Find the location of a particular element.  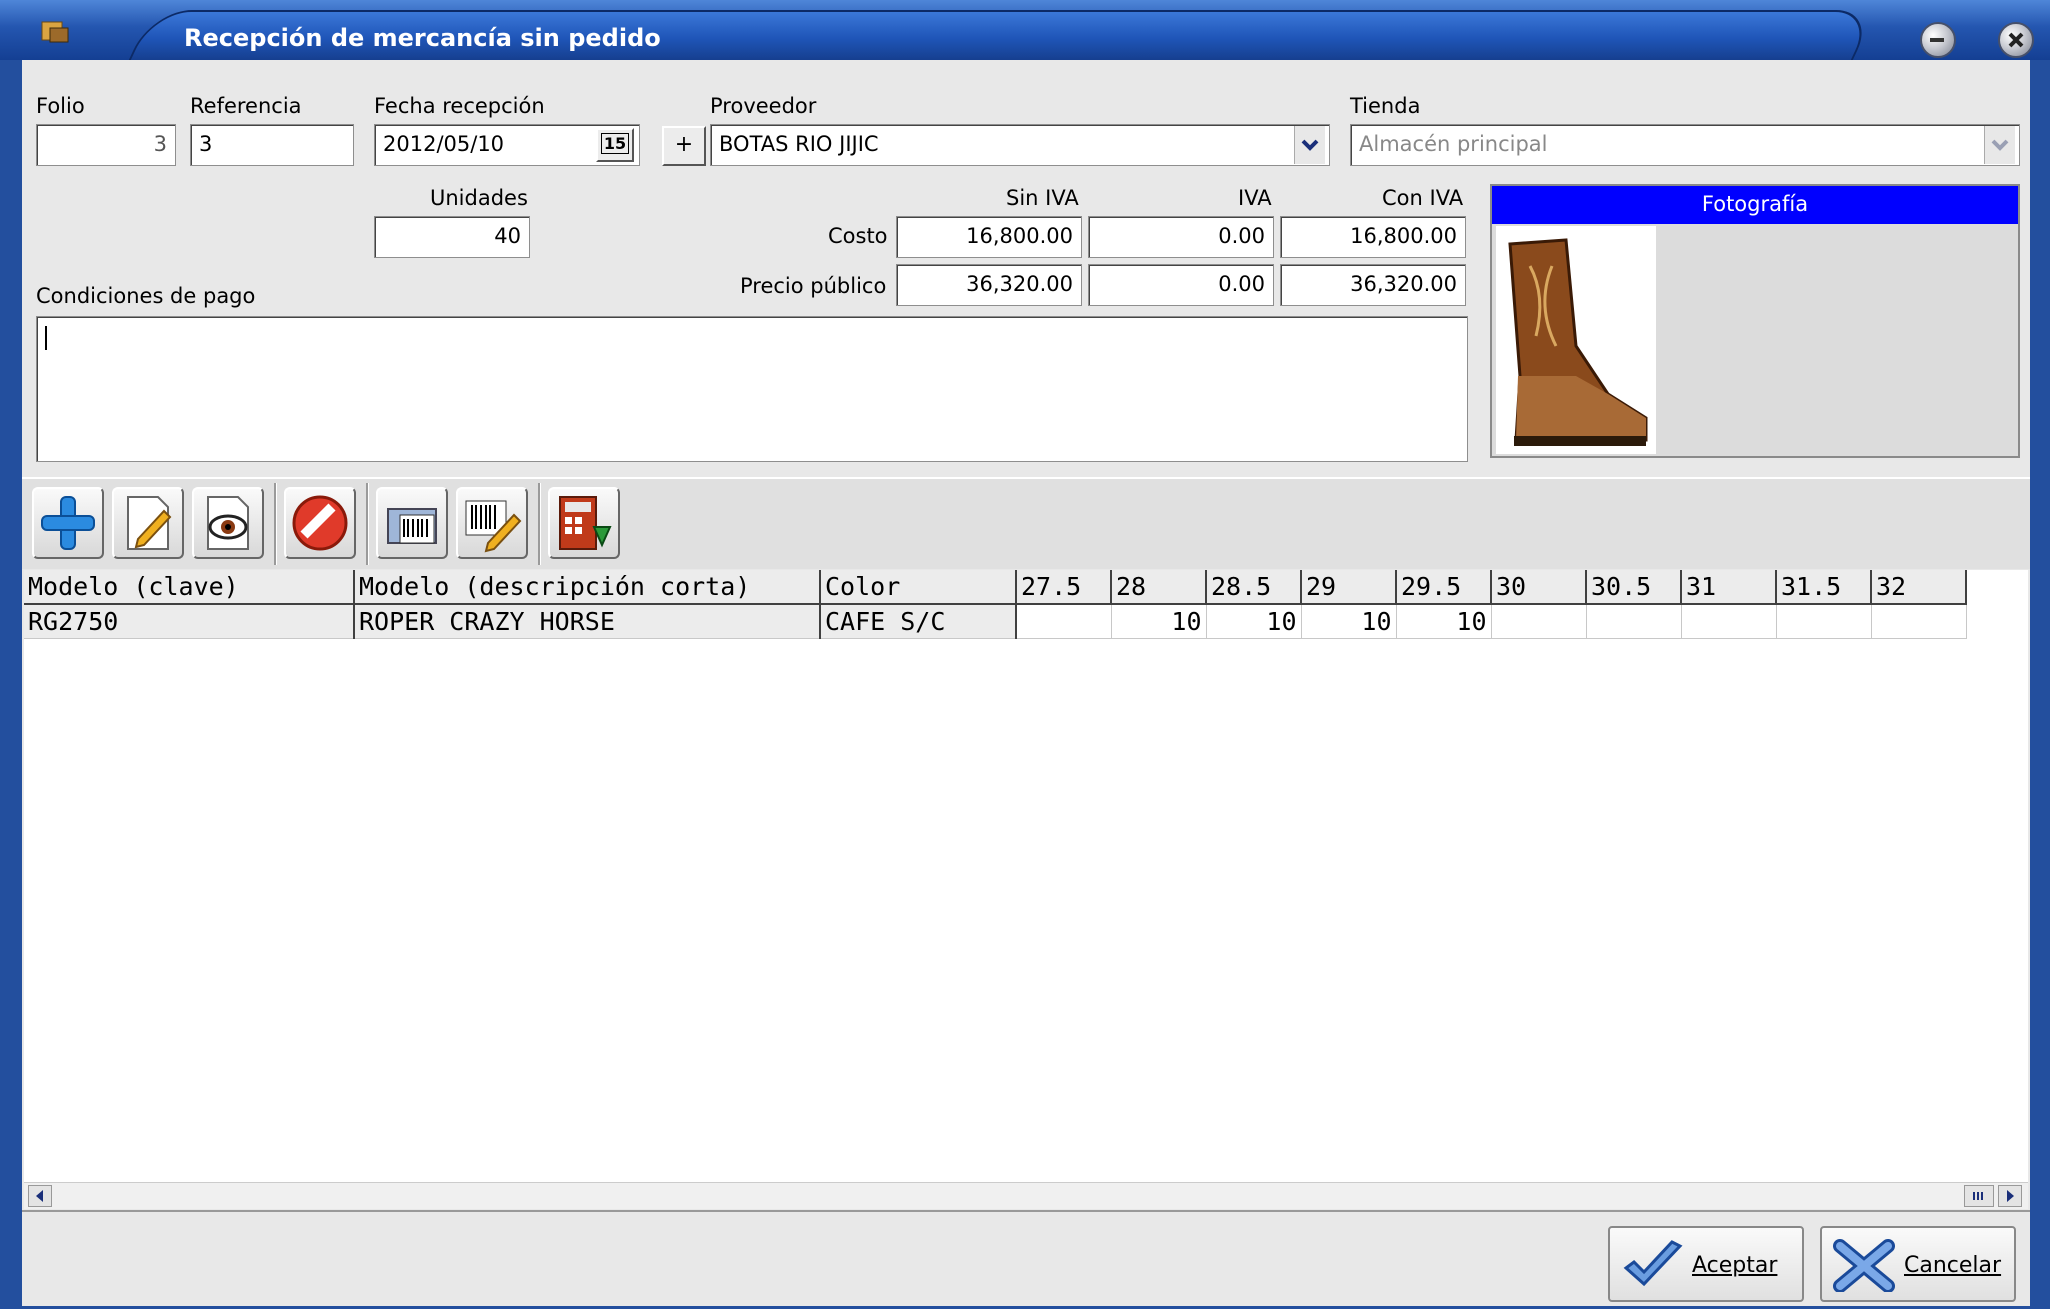

scroll-thumb is located at coordinates (1979, 1196).